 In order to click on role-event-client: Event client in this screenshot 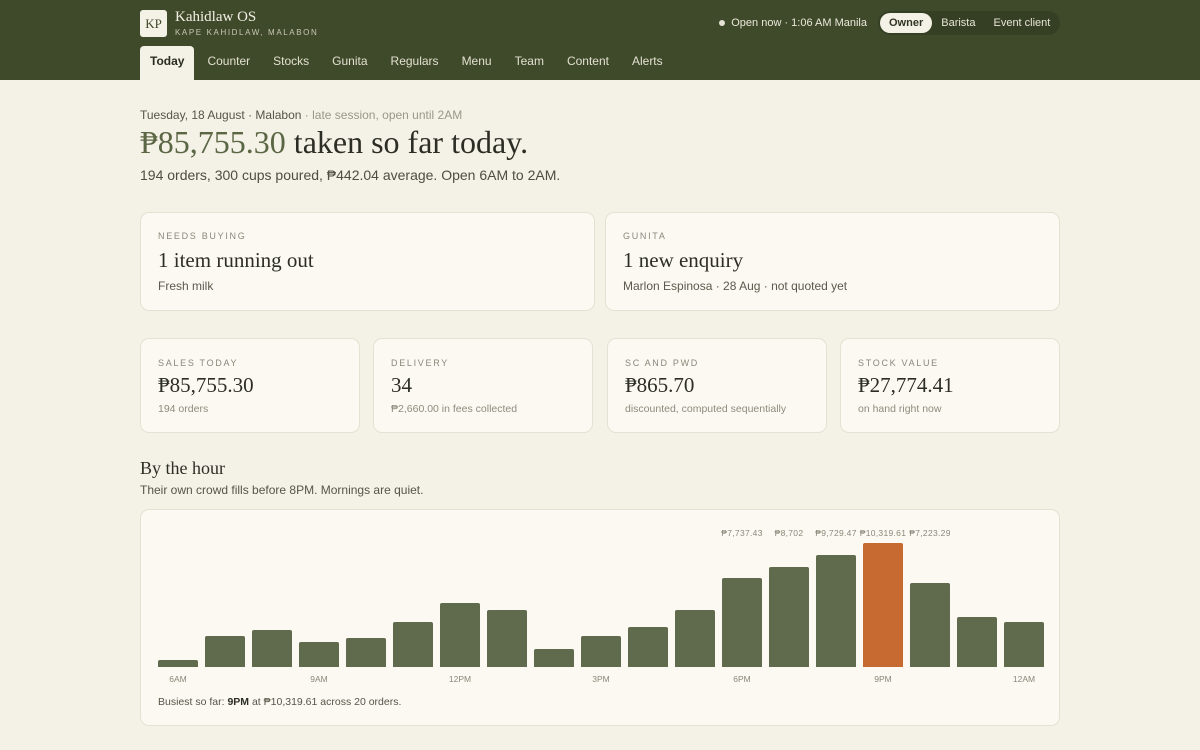, I will do `click(1021, 23)`.